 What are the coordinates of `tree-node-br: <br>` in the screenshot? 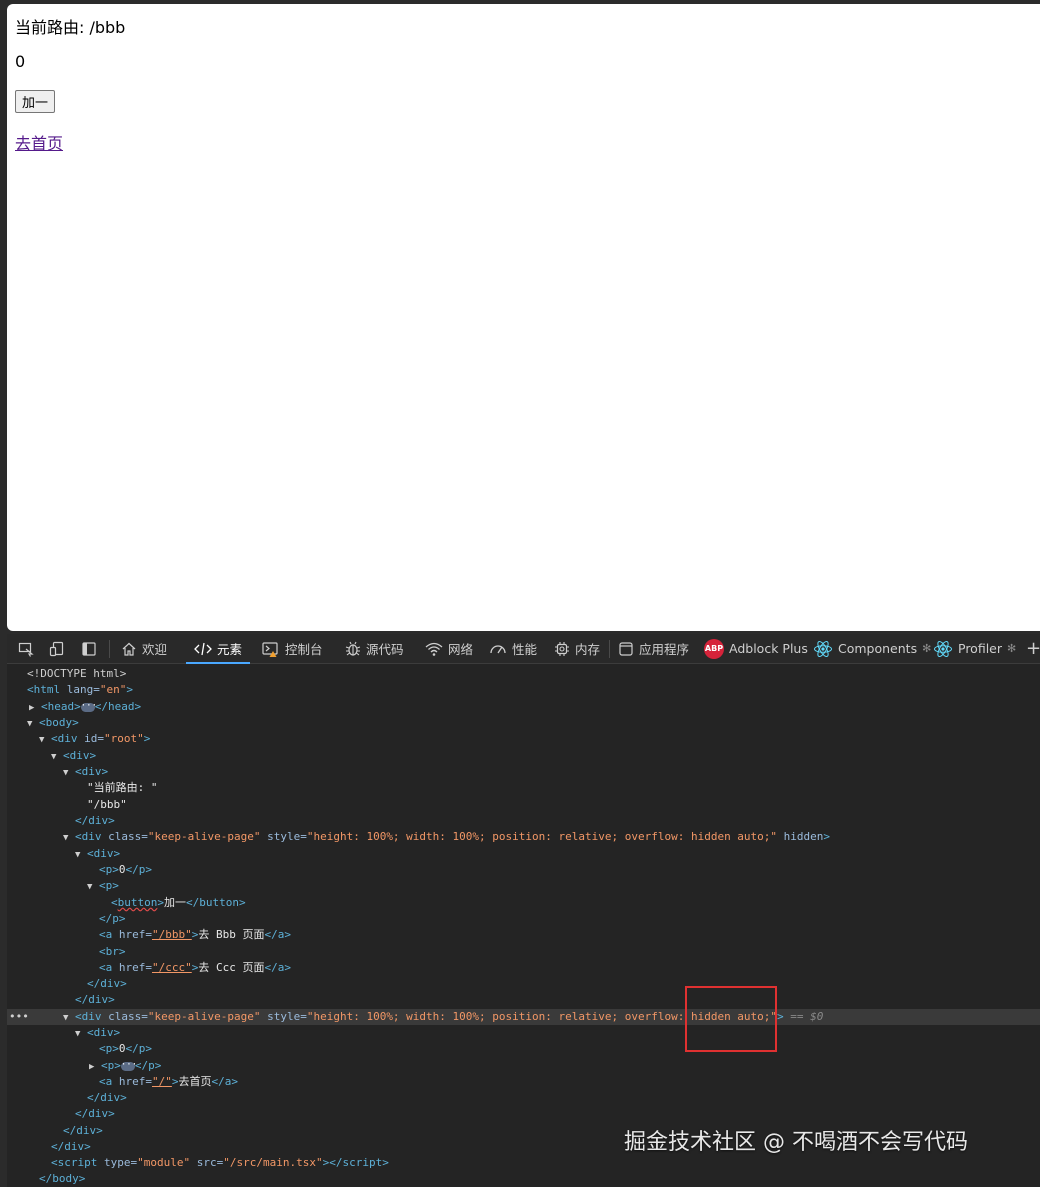 It's located at (523, 952).